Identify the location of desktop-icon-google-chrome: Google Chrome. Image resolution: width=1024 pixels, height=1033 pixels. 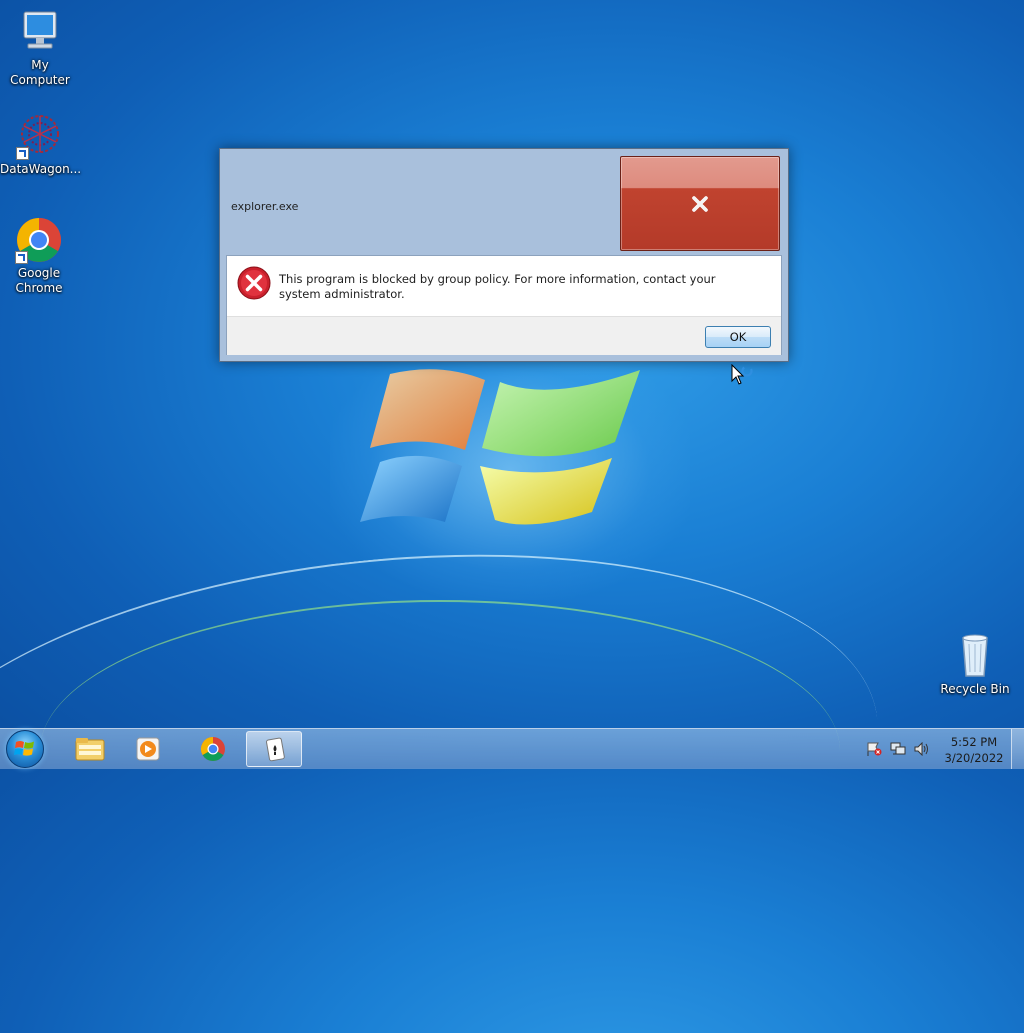
(39, 256).